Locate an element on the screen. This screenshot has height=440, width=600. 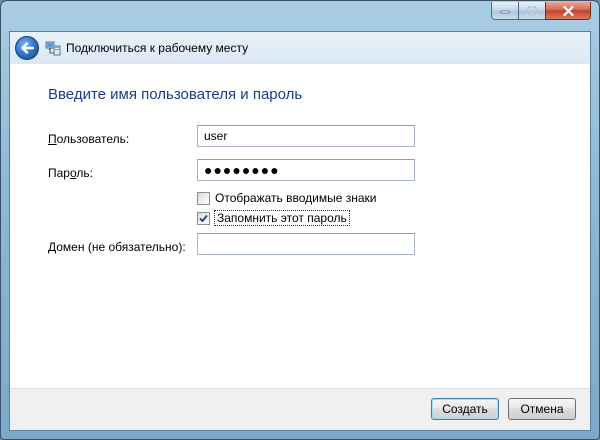
remember-password-label: Запомнить этот пароль is located at coordinates (282, 218).